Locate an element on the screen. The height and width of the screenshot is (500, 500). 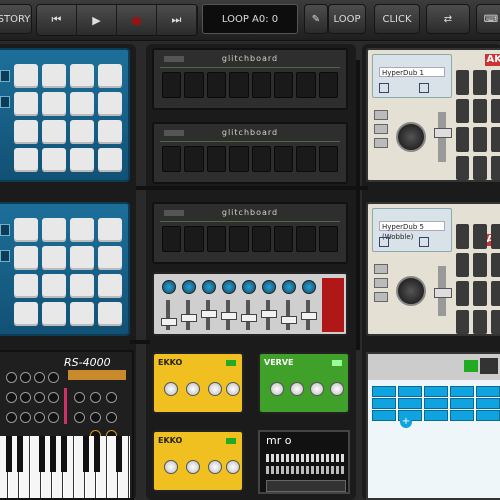
hyperdub-fader is located at coordinates (443, 137).